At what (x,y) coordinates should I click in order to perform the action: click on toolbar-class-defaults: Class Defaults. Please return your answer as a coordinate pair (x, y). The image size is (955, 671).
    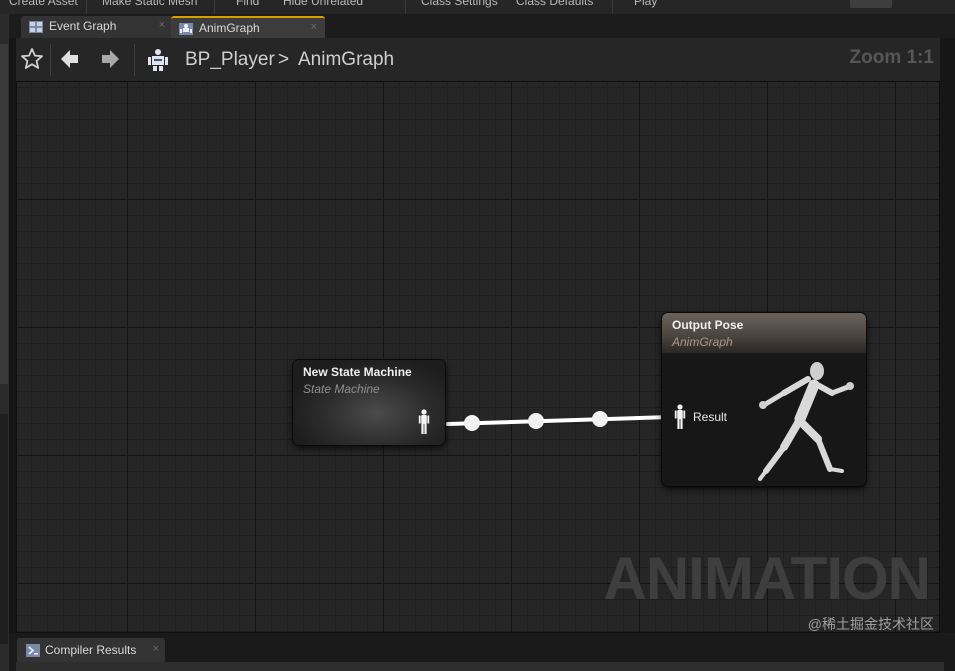
    Looking at the image, I should click on (554, 4).